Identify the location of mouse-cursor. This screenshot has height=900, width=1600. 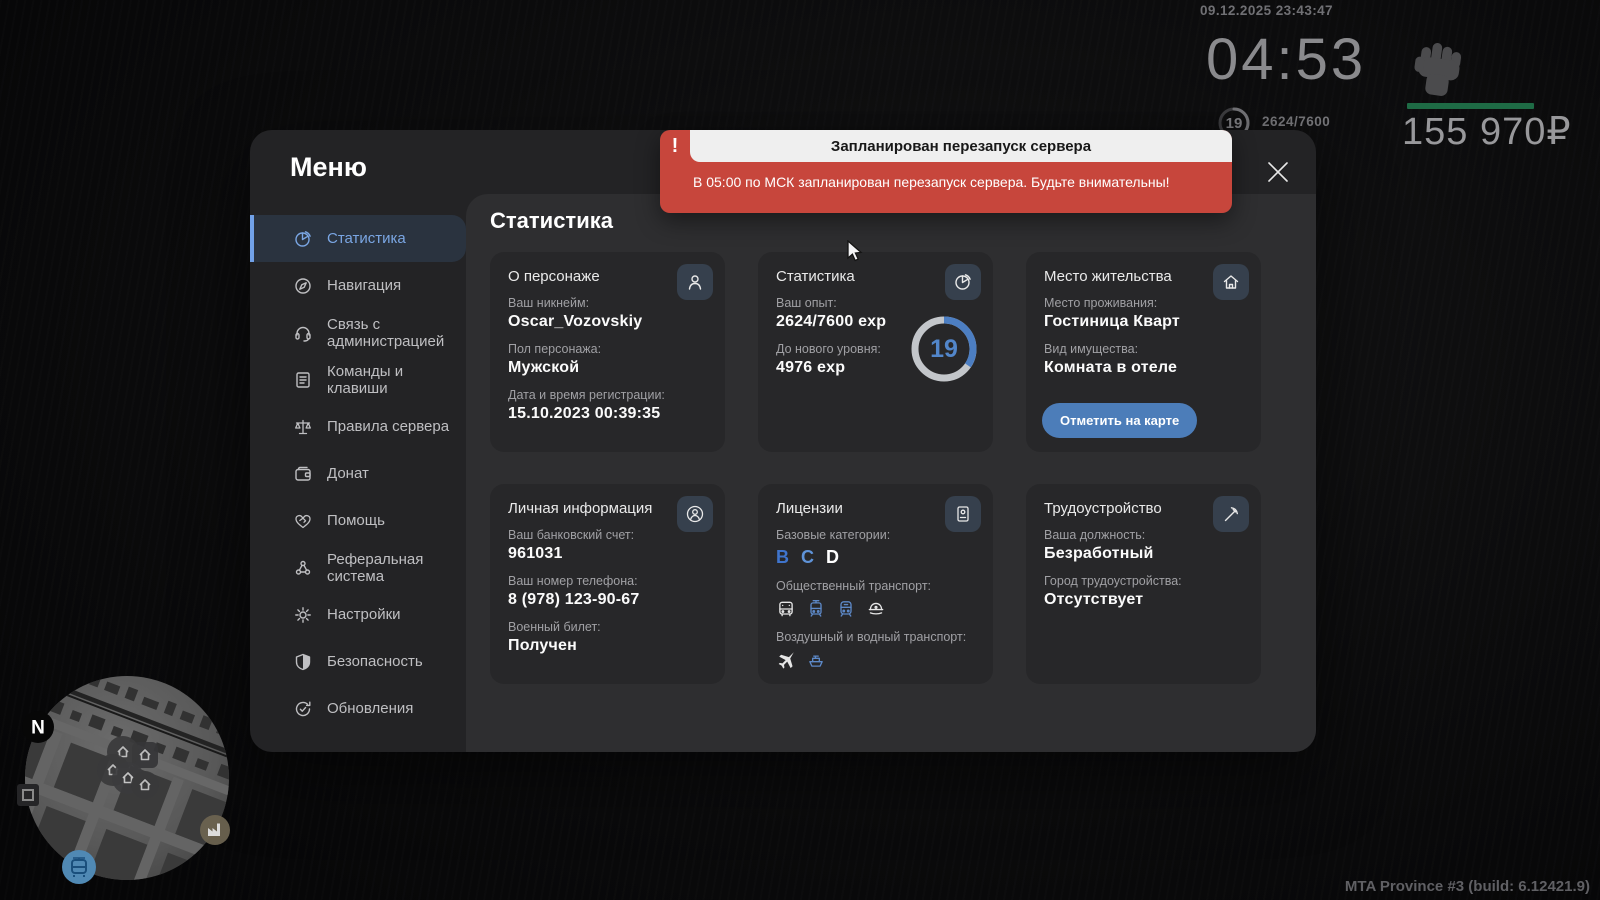
(855, 251).